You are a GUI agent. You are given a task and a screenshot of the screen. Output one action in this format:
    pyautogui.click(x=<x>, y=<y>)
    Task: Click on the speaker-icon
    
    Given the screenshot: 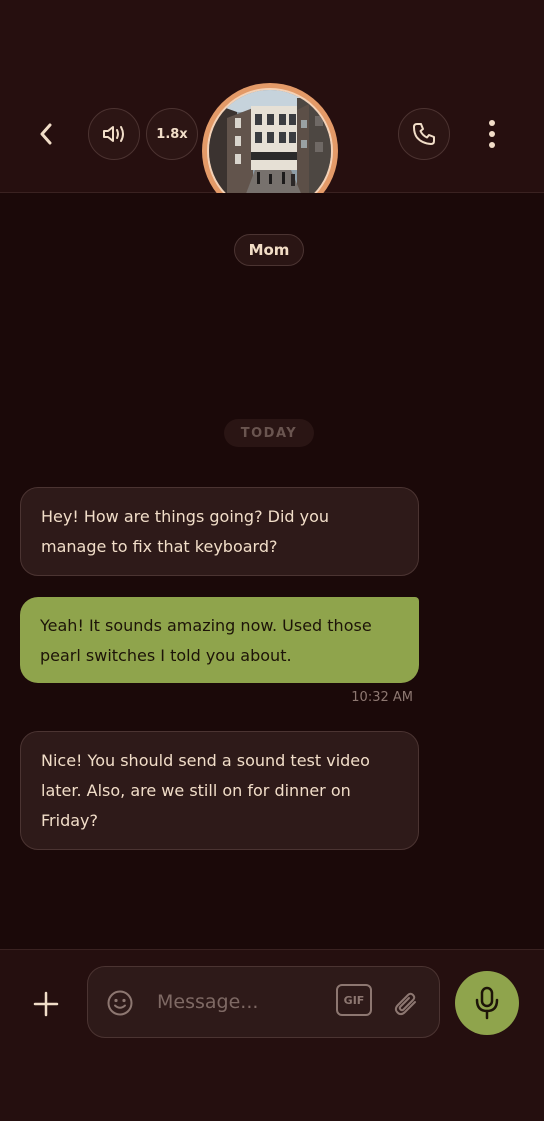 What is the action you would take?
    pyautogui.click(x=113, y=134)
    